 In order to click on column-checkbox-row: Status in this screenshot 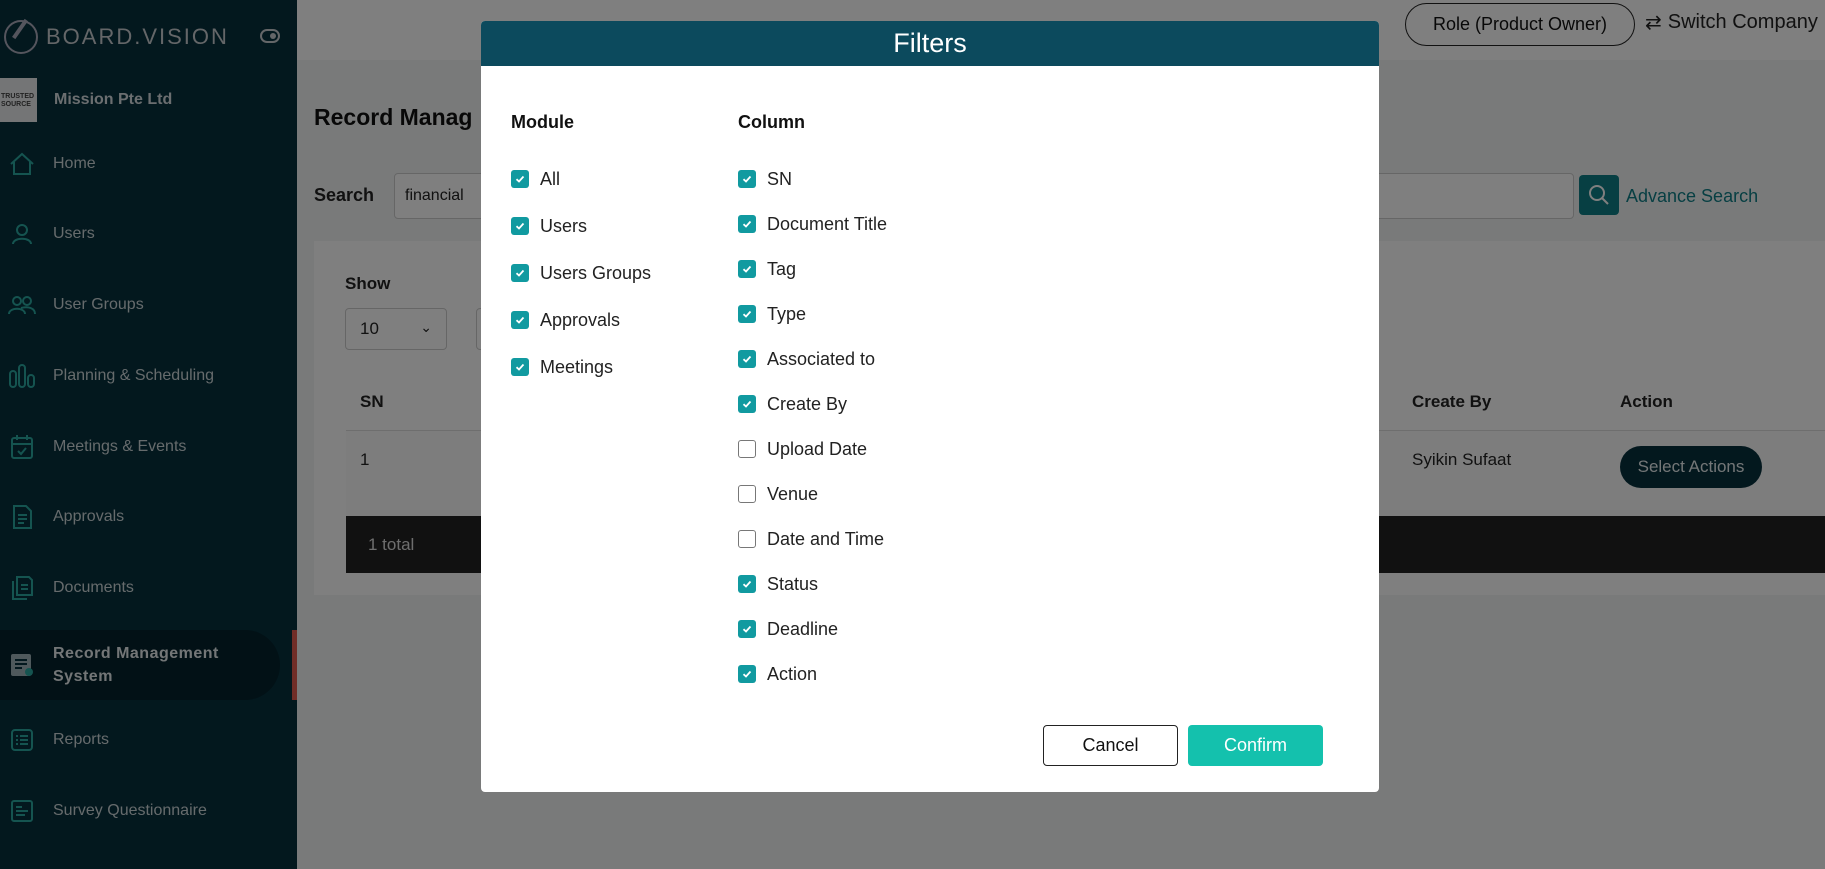, I will do `click(778, 584)`.